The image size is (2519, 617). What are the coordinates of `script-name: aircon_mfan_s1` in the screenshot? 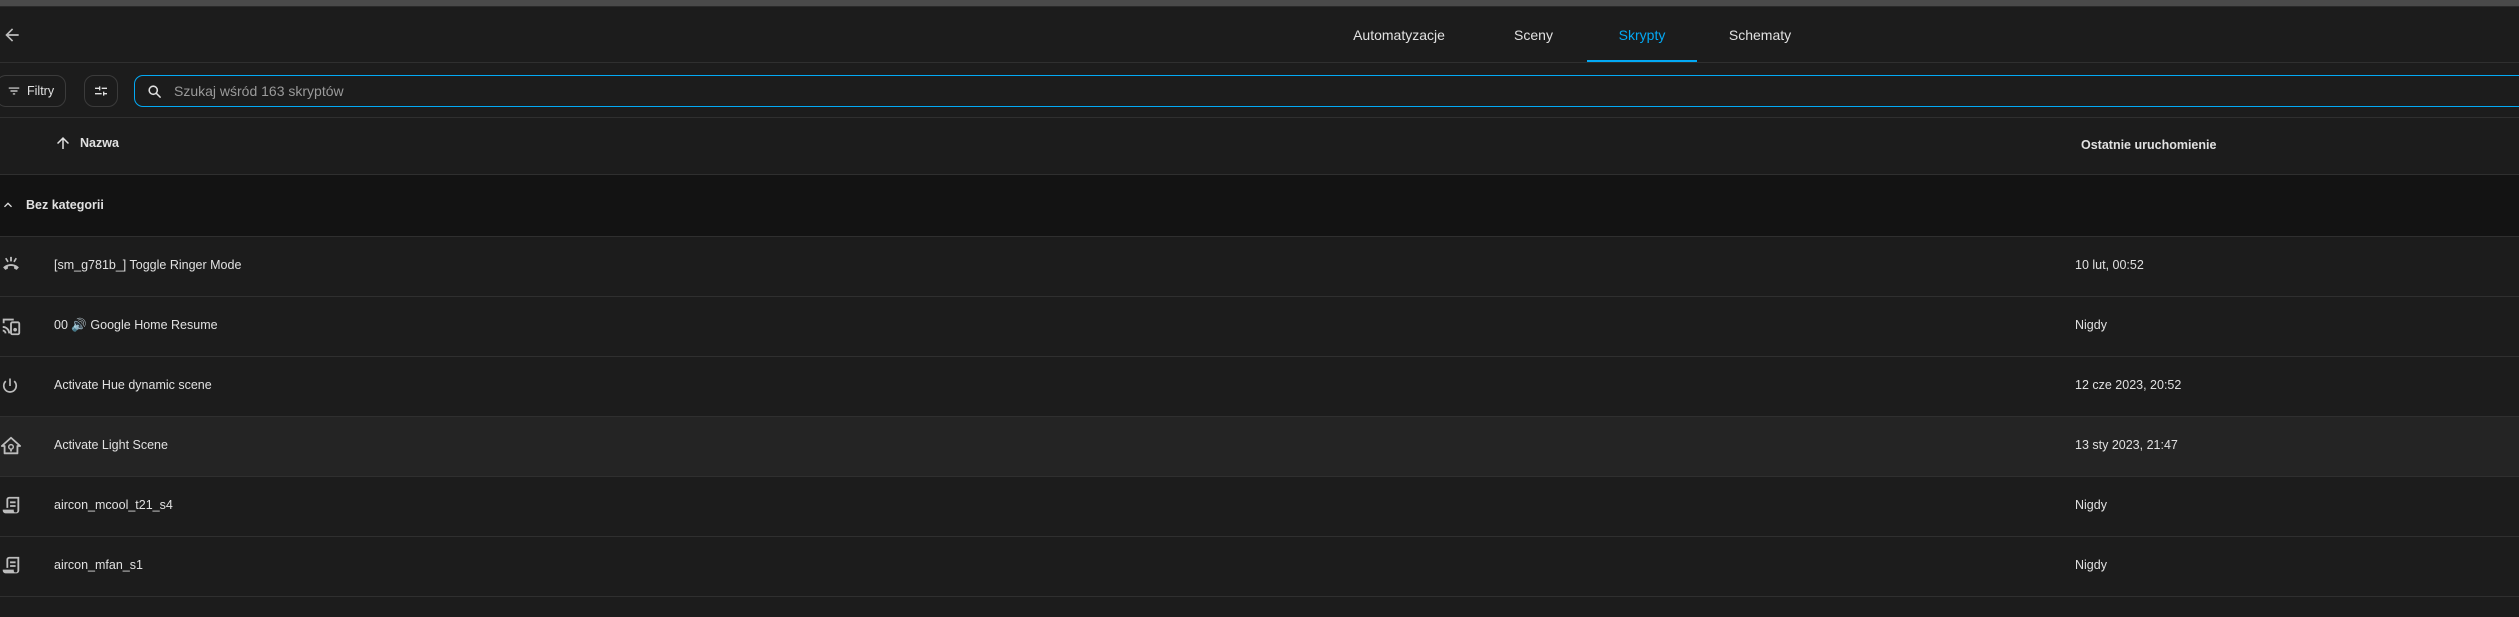 It's located at (98, 565).